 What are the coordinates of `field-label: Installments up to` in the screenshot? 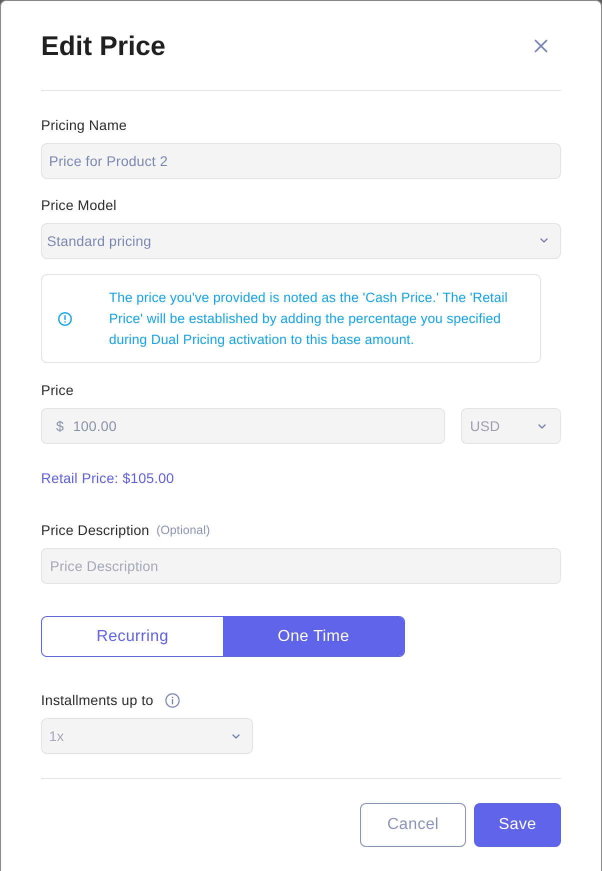 It's located at (97, 700).